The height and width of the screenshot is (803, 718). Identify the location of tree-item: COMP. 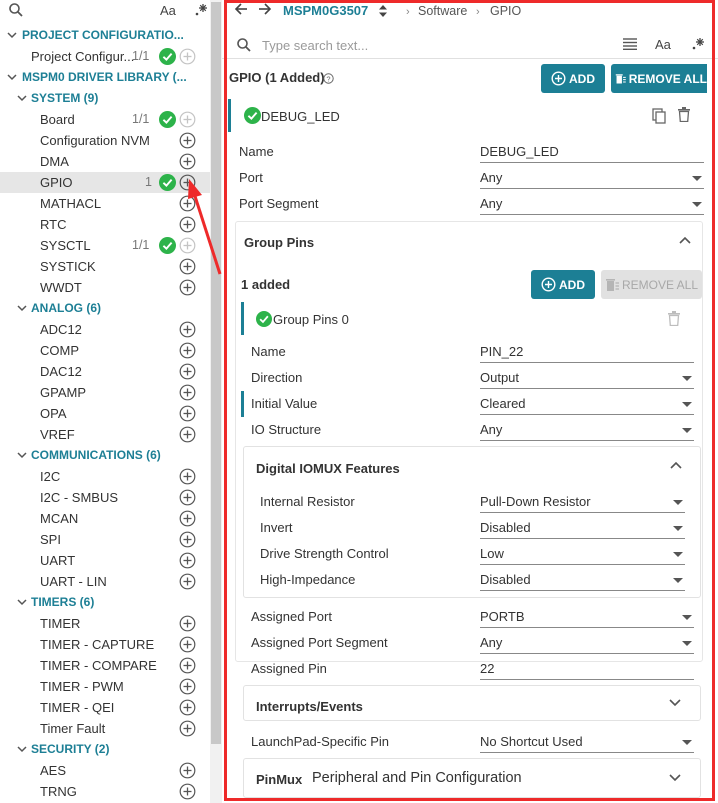
(105, 350).